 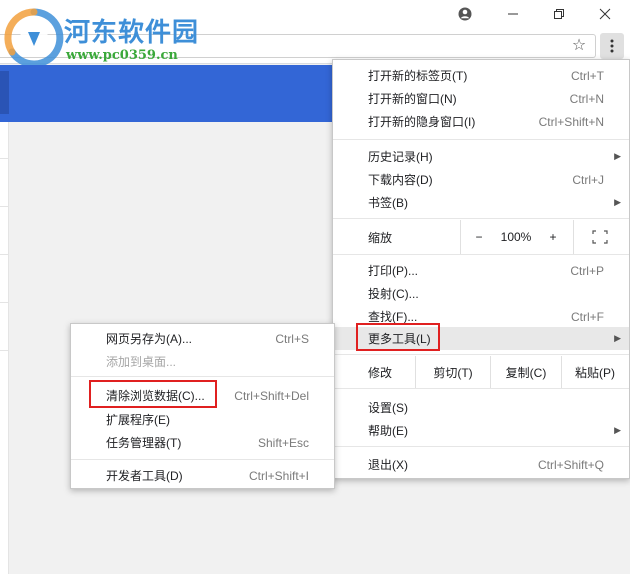 I want to click on menu-item-shortcut: Ctrl+J, so click(x=588, y=179).